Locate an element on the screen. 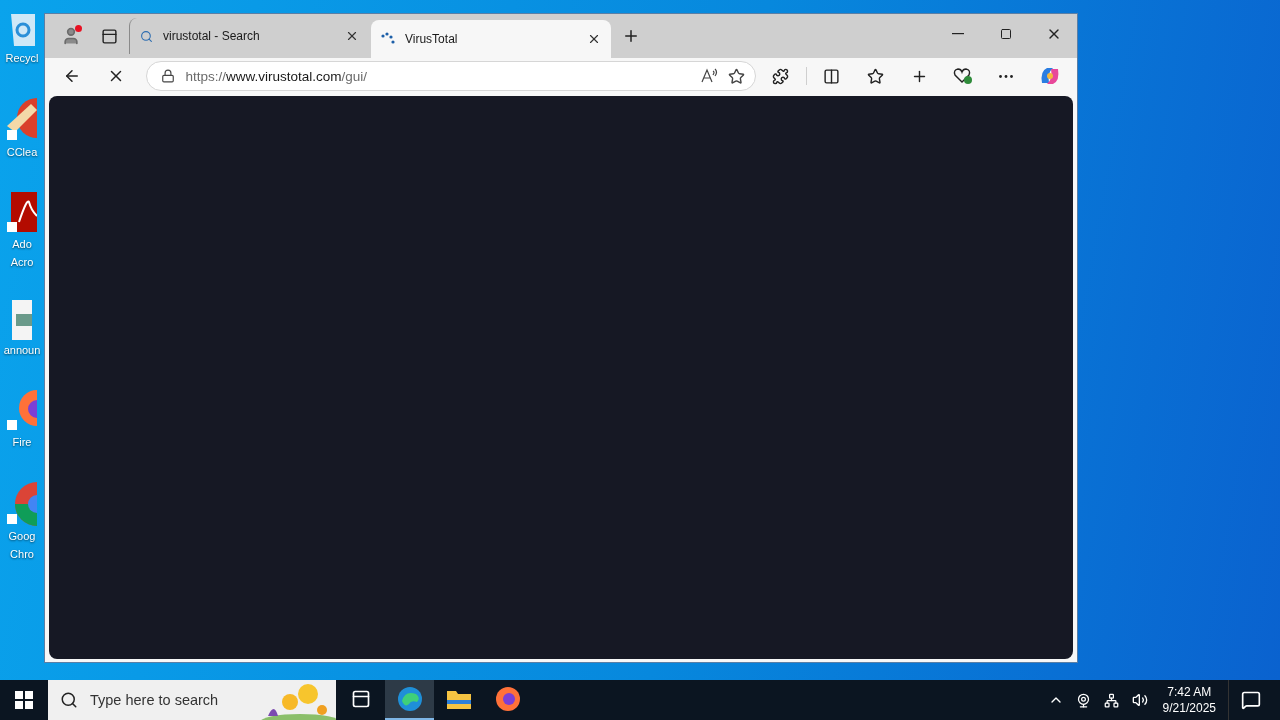 The height and width of the screenshot is (720, 1280). taskbar-app-button is located at coordinates (409, 700).